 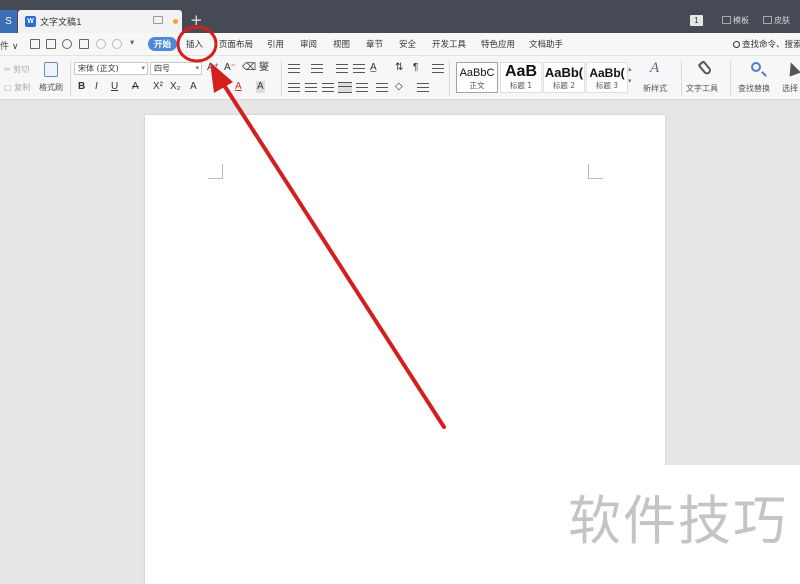 I want to click on cut-button: ✂ 剪切, so click(x=16, y=69).